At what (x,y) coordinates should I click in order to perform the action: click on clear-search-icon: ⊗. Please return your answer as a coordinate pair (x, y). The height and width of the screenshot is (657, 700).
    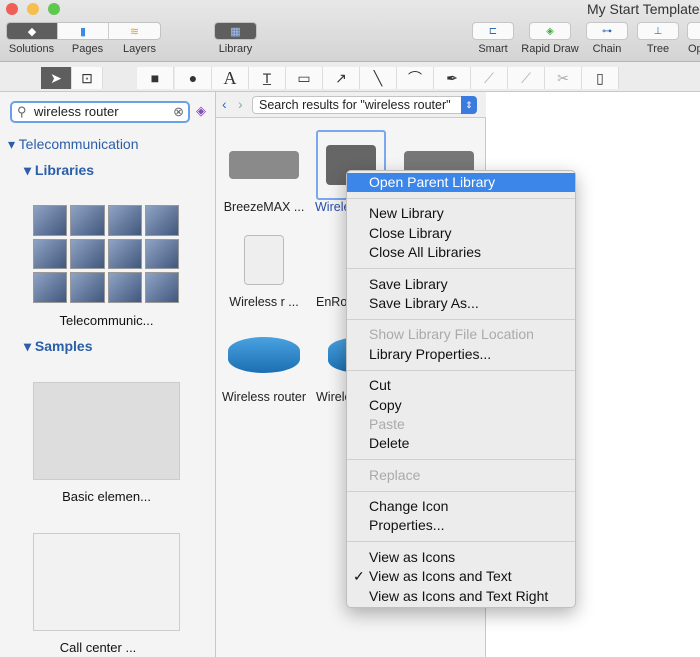
    Looking at the image, I should click on (178, 112).